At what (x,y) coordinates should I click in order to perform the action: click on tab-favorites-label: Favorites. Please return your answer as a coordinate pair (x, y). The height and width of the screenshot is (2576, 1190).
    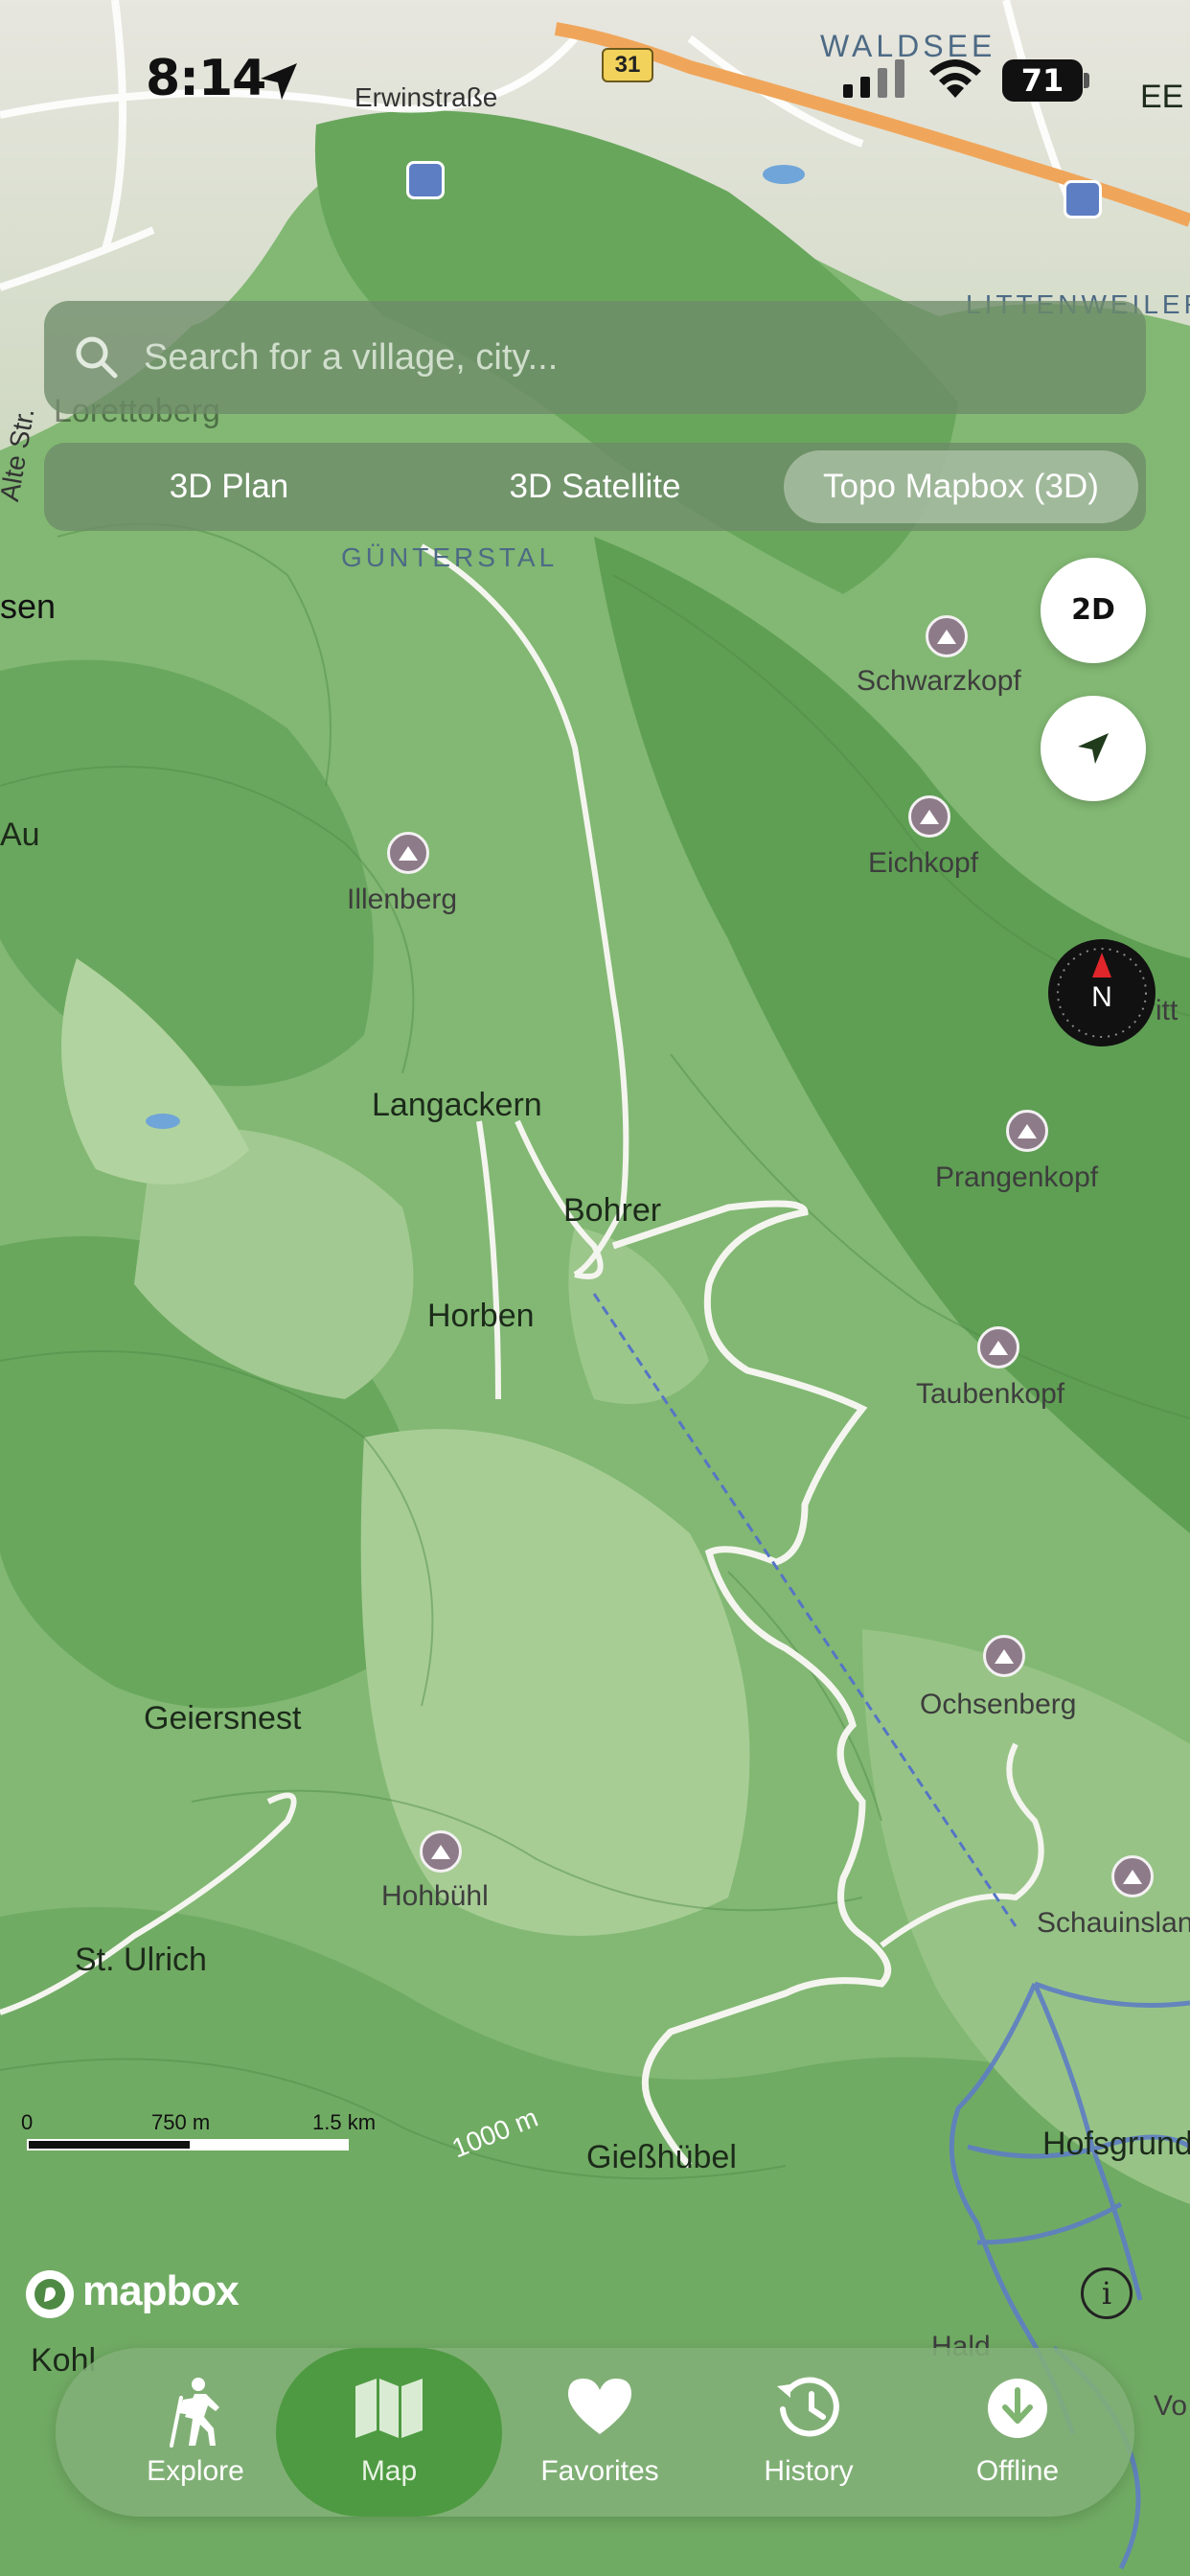
    Looking at the image, I should click on (600, 2471).